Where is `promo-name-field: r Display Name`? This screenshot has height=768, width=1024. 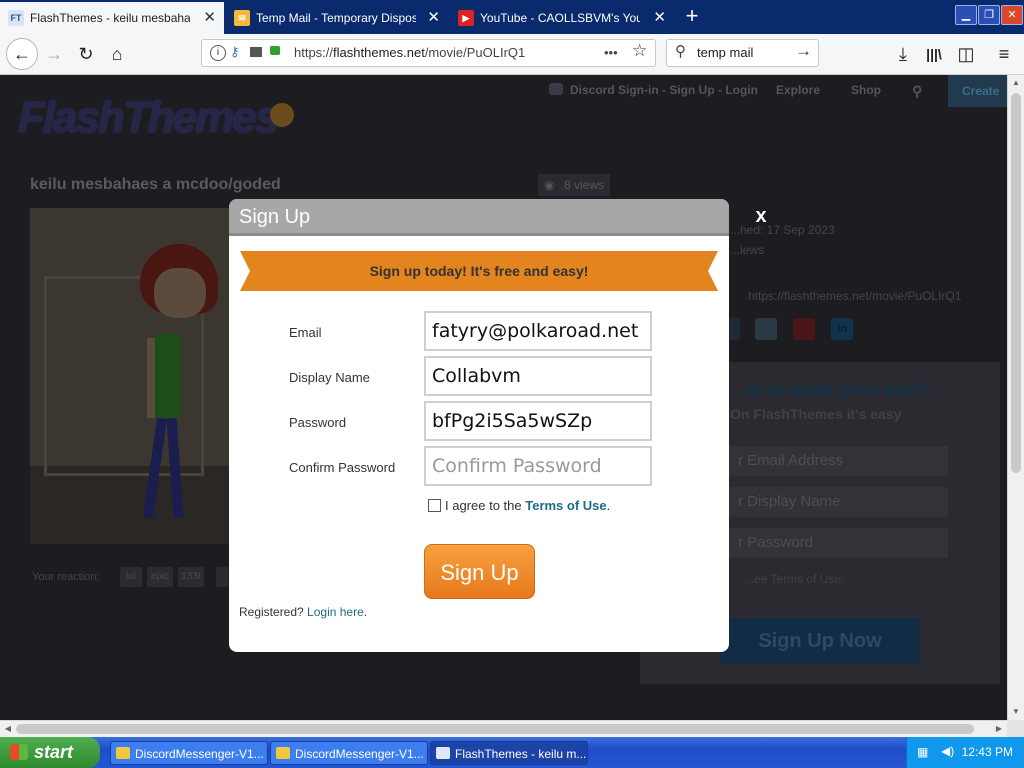 promo-name-field: r Display Name is located at coordinates (838, 502).